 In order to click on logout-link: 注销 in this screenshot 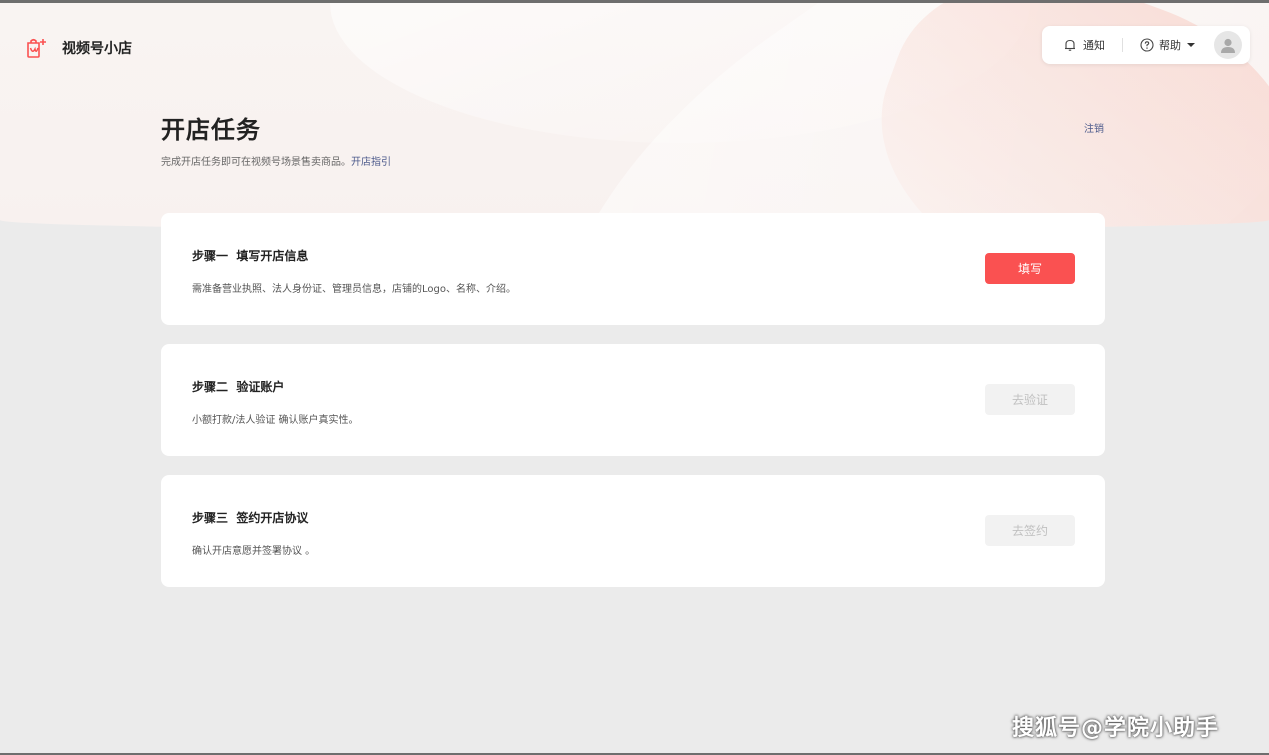, I will do `click(1094, 127)`.